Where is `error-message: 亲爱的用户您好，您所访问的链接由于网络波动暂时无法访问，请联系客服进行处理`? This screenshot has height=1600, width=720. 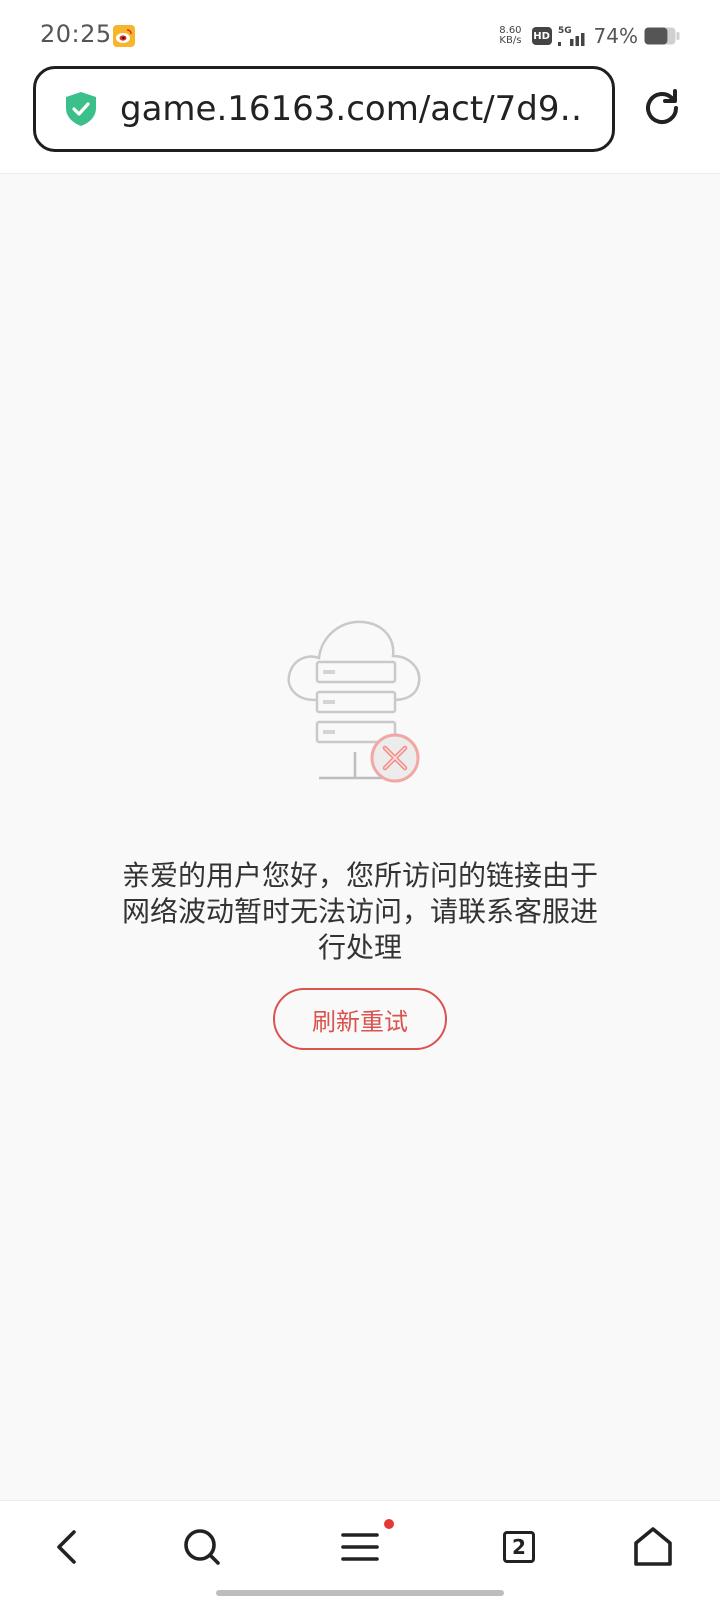
error-message: 亲爱的用户您好，您所访问的链接由于网络波动暂时无法访问，请联系客服进行处理 is located at coordinates (359, 911).